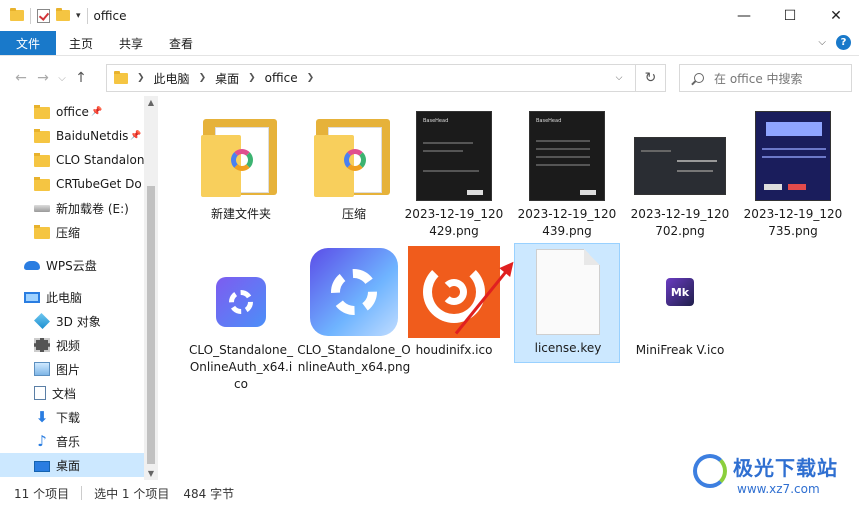  I want to click on file-item-minifreak-ico: Mk MiniFreak V.ico, so click(680, 309).